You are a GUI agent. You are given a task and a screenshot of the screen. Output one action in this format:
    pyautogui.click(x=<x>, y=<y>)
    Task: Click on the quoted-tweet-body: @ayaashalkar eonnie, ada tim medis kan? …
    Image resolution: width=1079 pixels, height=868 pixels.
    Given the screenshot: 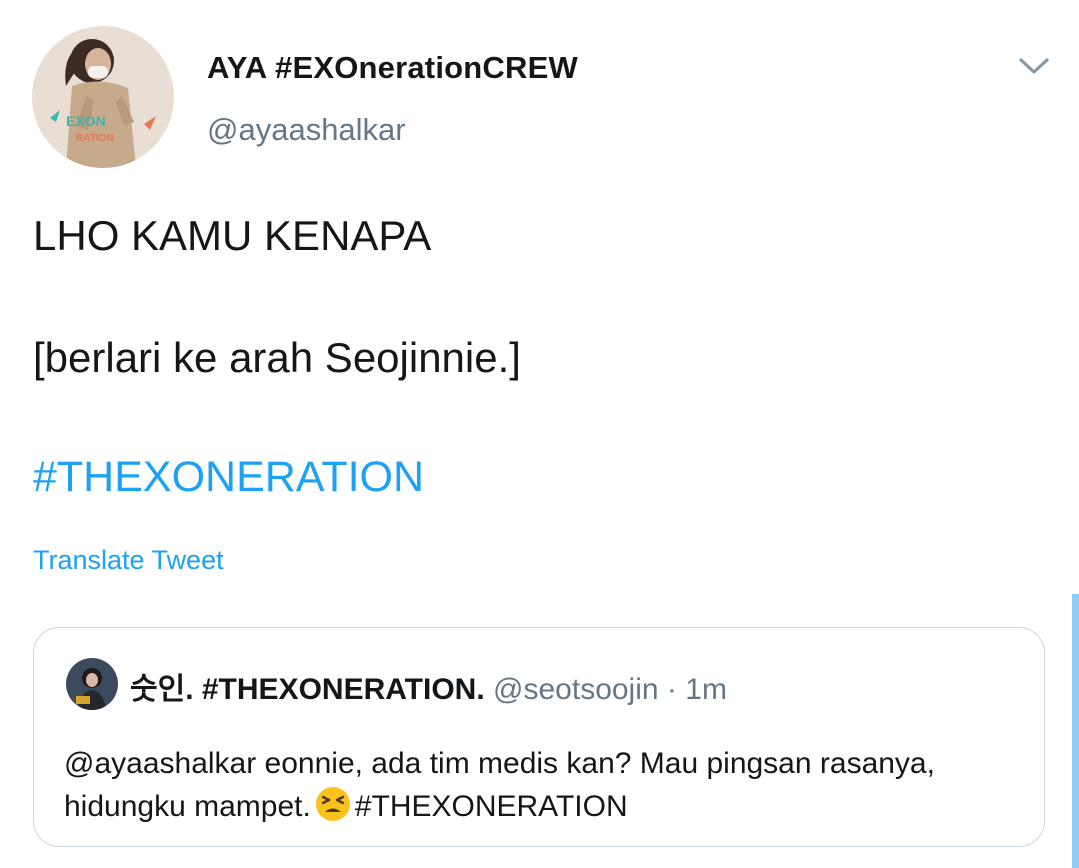 What is the action you would take?
    pyautogui.click(x=544, y=785)
    